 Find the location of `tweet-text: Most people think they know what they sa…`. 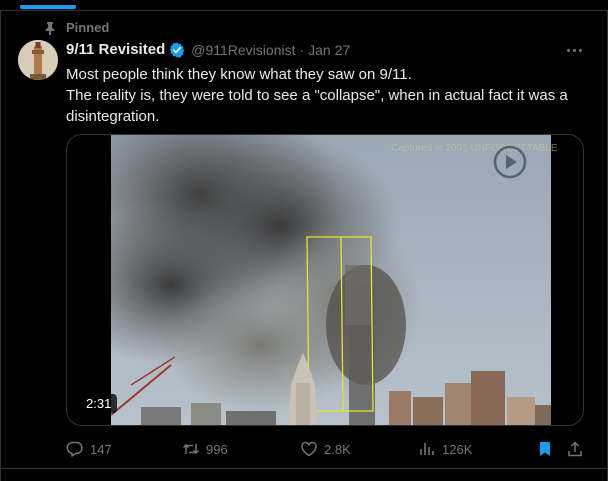

tweet-text: Most people think they know what they sa… is located at coordinates (326, 95).